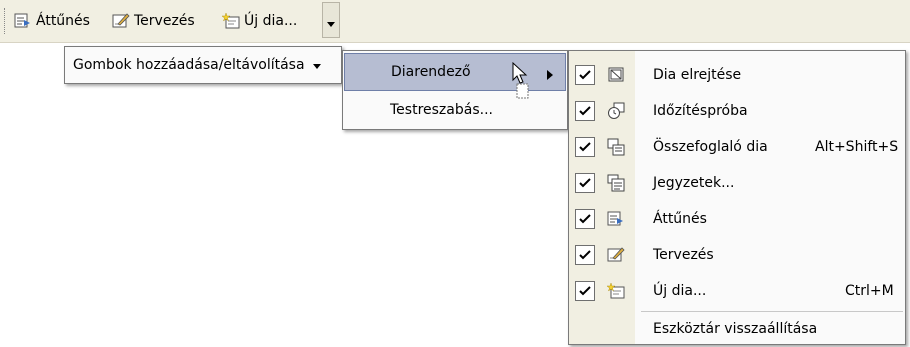 Image resolution: width=910 pixels, height=347 pixels. I want to click on toolbar-label: Áttűnés, so click(63, 21).